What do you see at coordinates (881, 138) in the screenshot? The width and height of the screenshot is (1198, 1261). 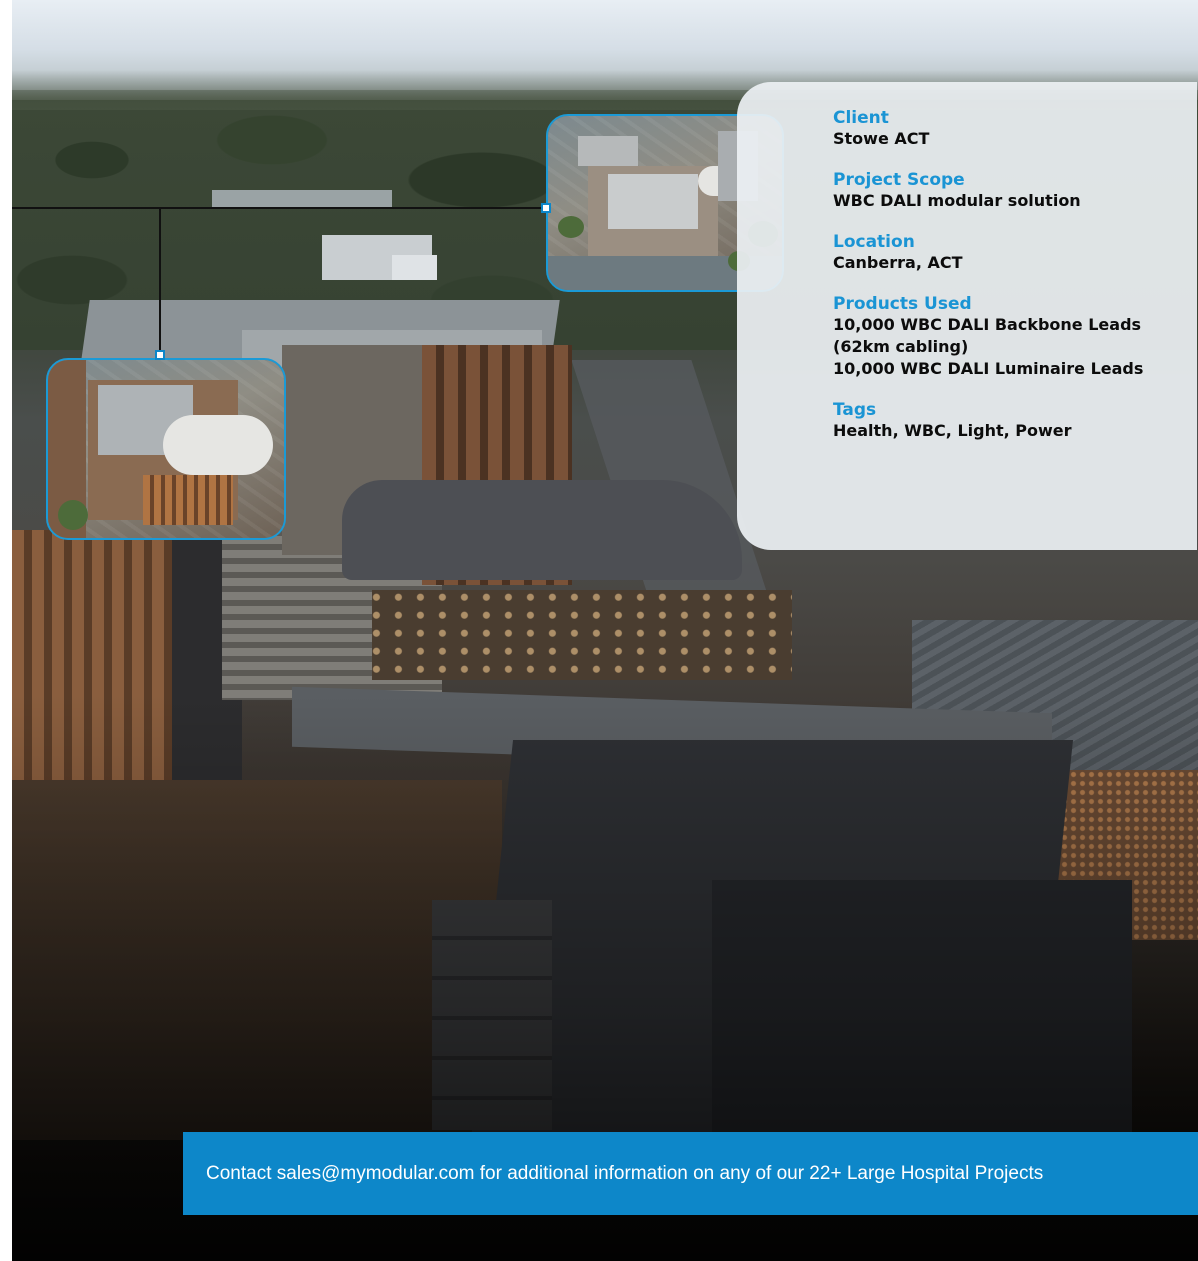 I see `field-value: Stowe ACT` at bounding box center [881, 138].